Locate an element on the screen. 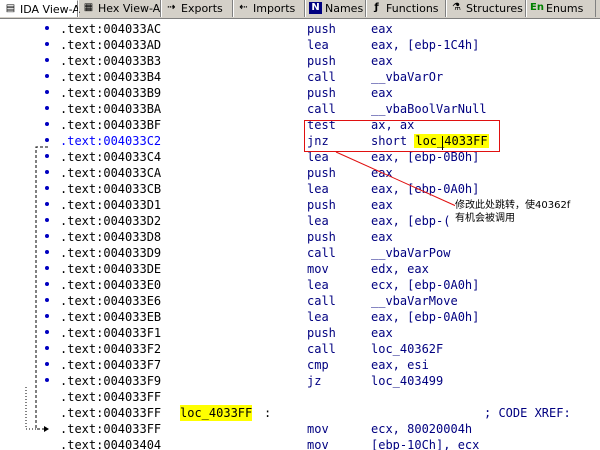 This screenshot has height=450, width=600. listing-row: .text:004033C2 jnz short loc_4033FF is located at coordinates (300, 141).